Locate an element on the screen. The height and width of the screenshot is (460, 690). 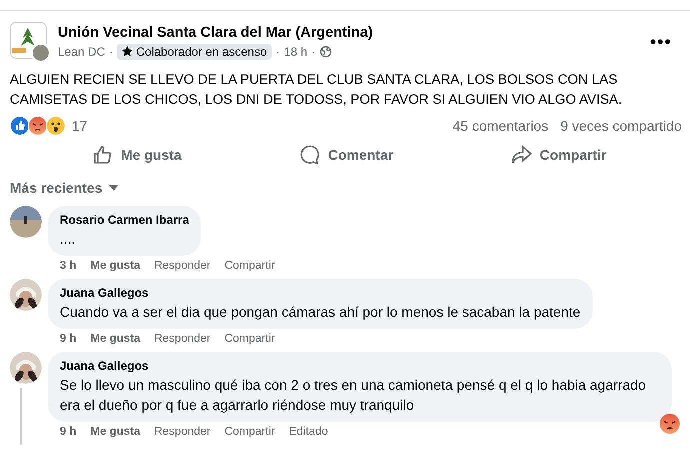
group-logo is located at coordinates (30, 42).